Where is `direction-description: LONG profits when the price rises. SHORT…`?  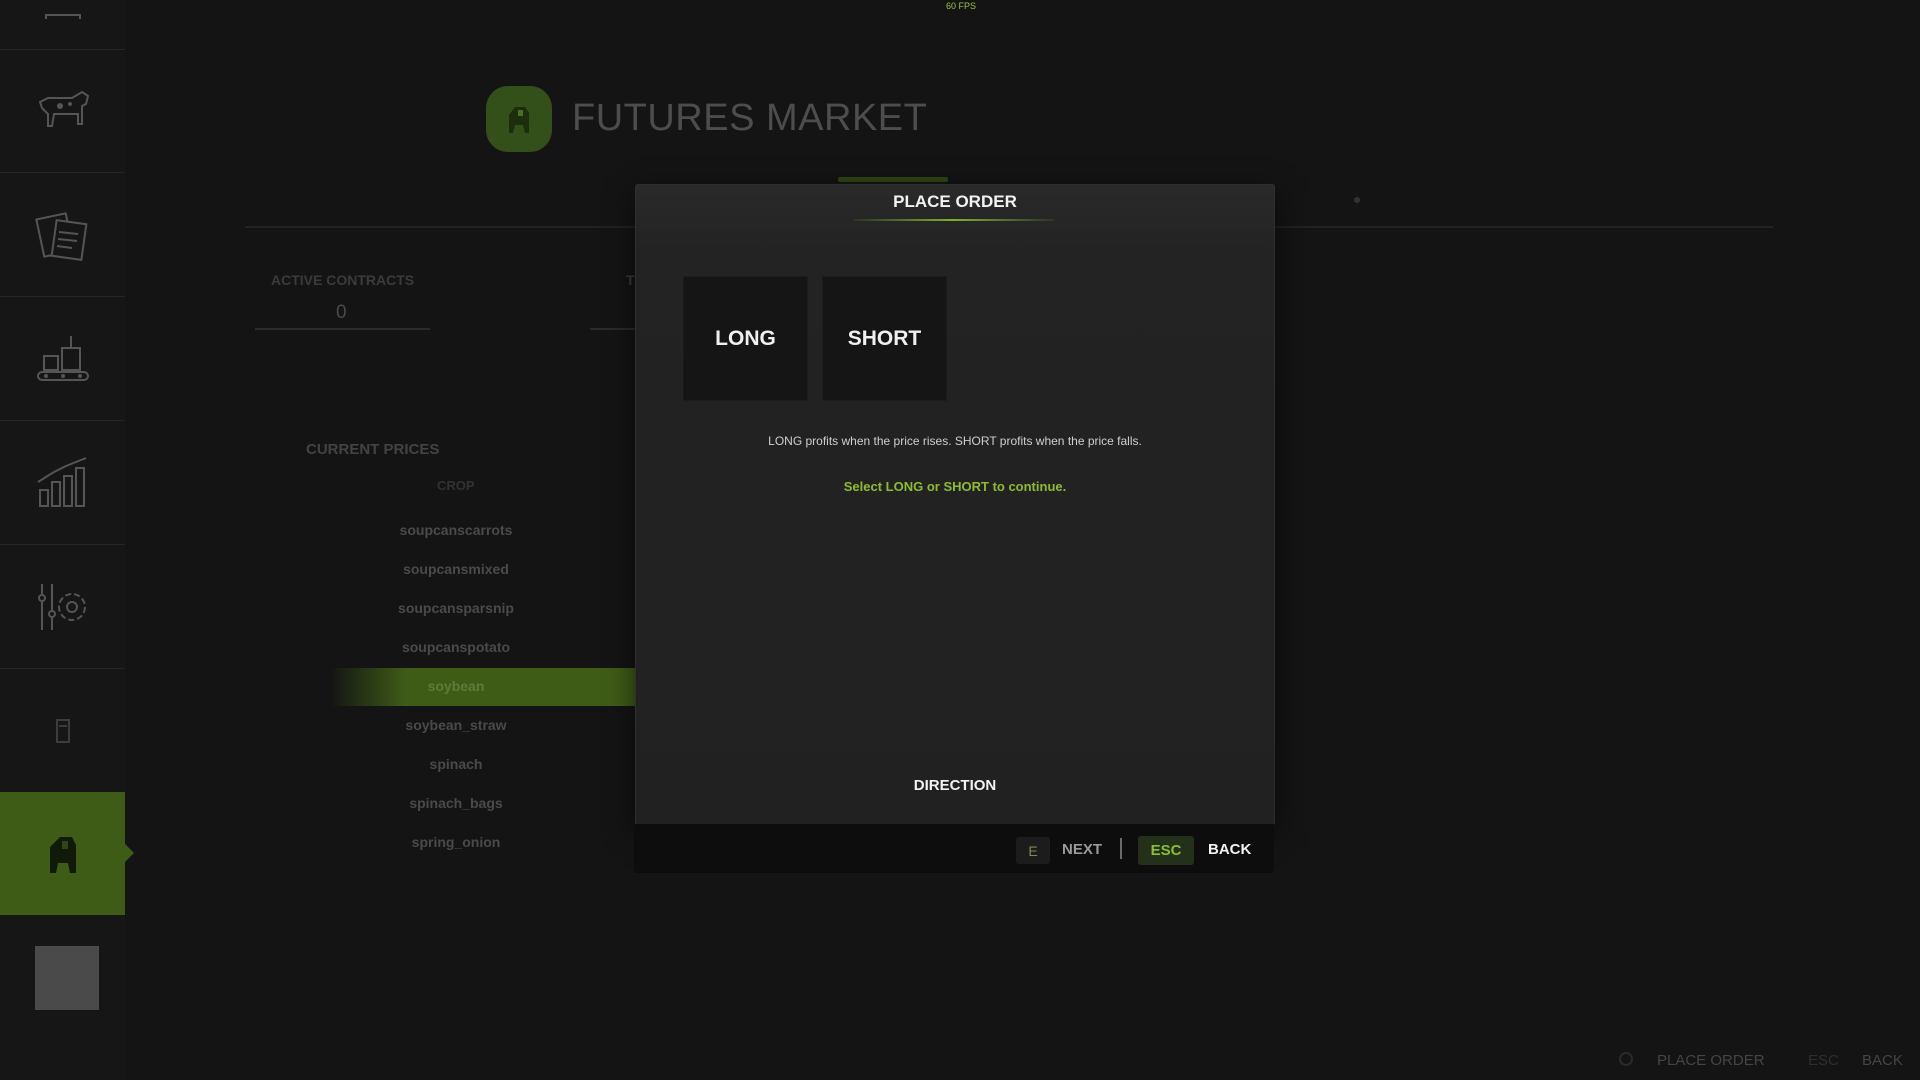
direction-description: LONG profits when the price rises. SHORT… is located at coordinates (955, 441).